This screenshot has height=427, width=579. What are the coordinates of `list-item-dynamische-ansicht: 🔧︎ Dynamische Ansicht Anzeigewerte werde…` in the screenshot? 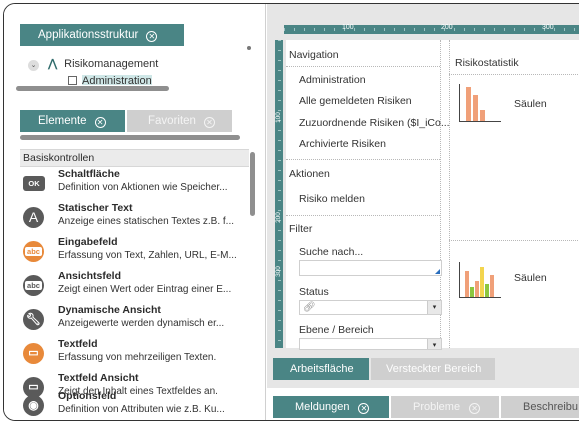 It's located at (134, 321).